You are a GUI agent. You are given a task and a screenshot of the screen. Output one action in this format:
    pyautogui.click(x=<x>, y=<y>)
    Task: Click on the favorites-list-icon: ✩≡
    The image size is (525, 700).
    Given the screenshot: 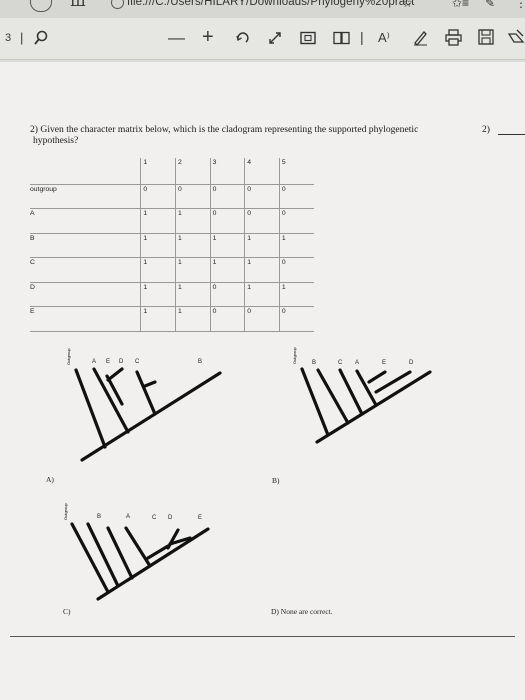 What is the action you would take?
    pyautogui.click(x=460, y=5)
    